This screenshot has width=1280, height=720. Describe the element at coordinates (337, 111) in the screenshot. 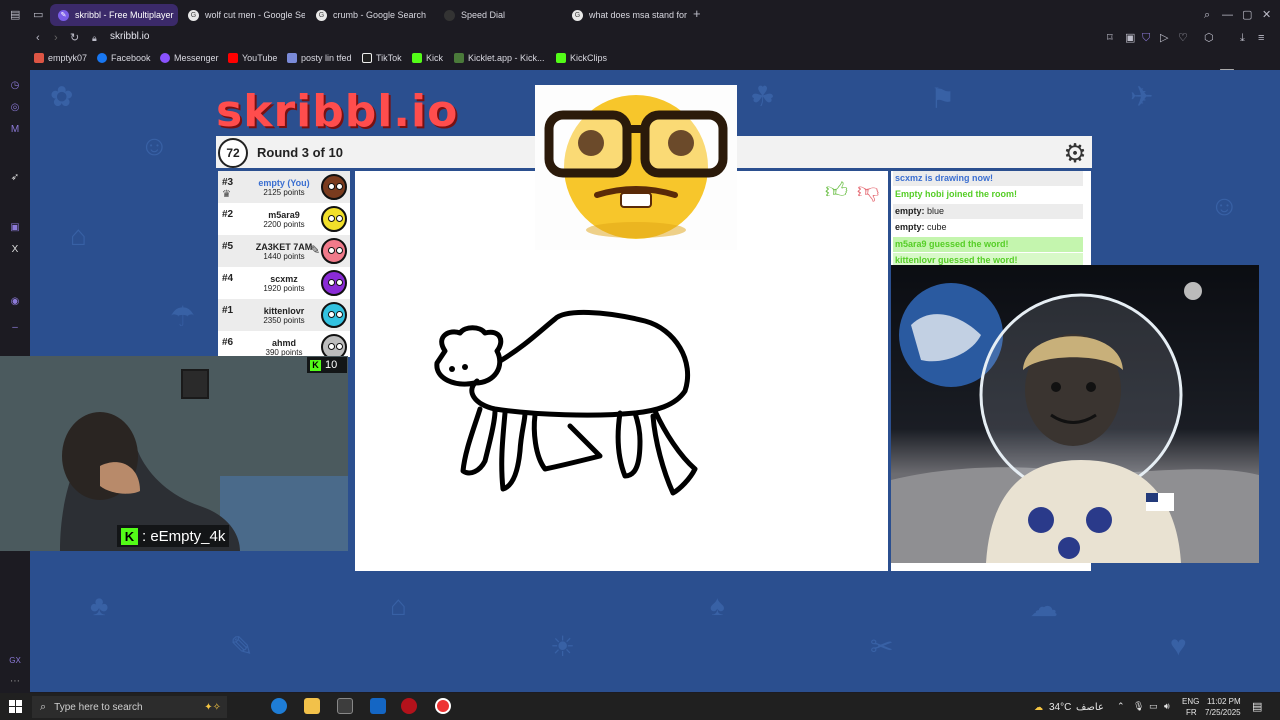

I see `skribbl-logo: skribbl.io` at that location.